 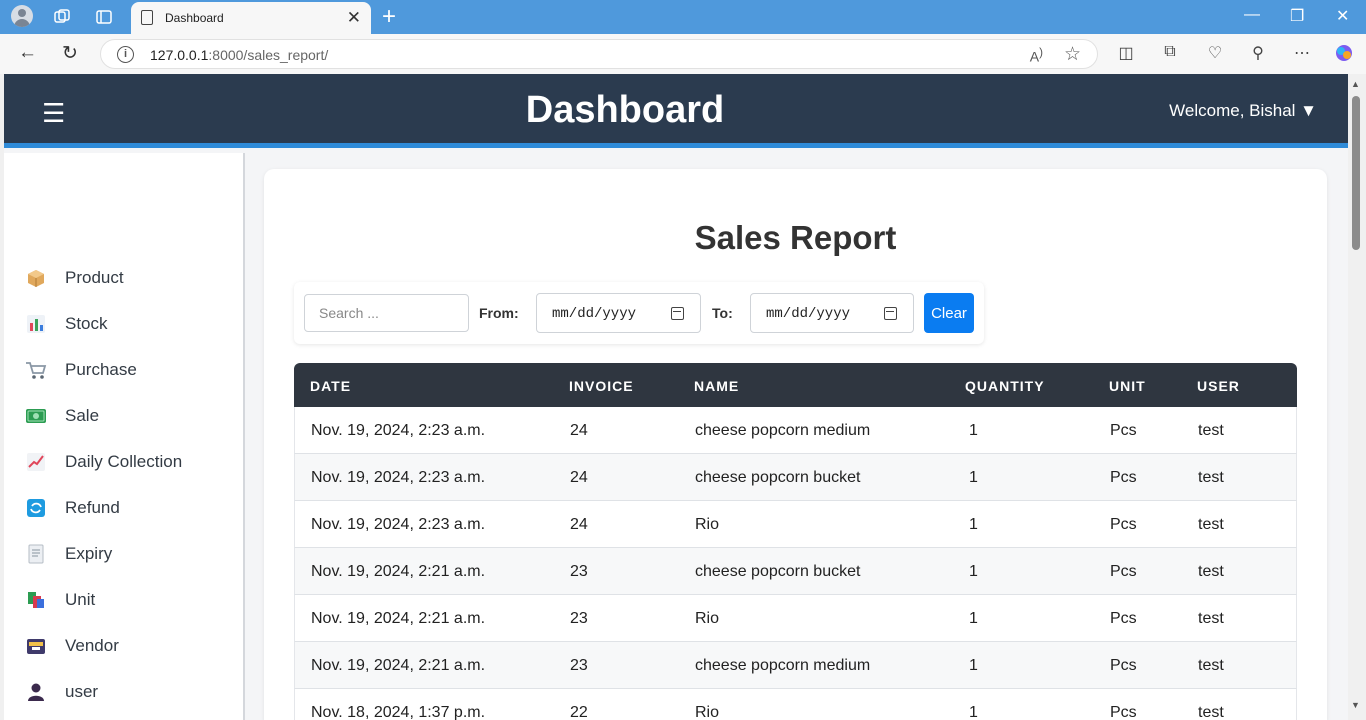 I want to click on sidebar-item-refund: Refund, so click(x=72, y=508).